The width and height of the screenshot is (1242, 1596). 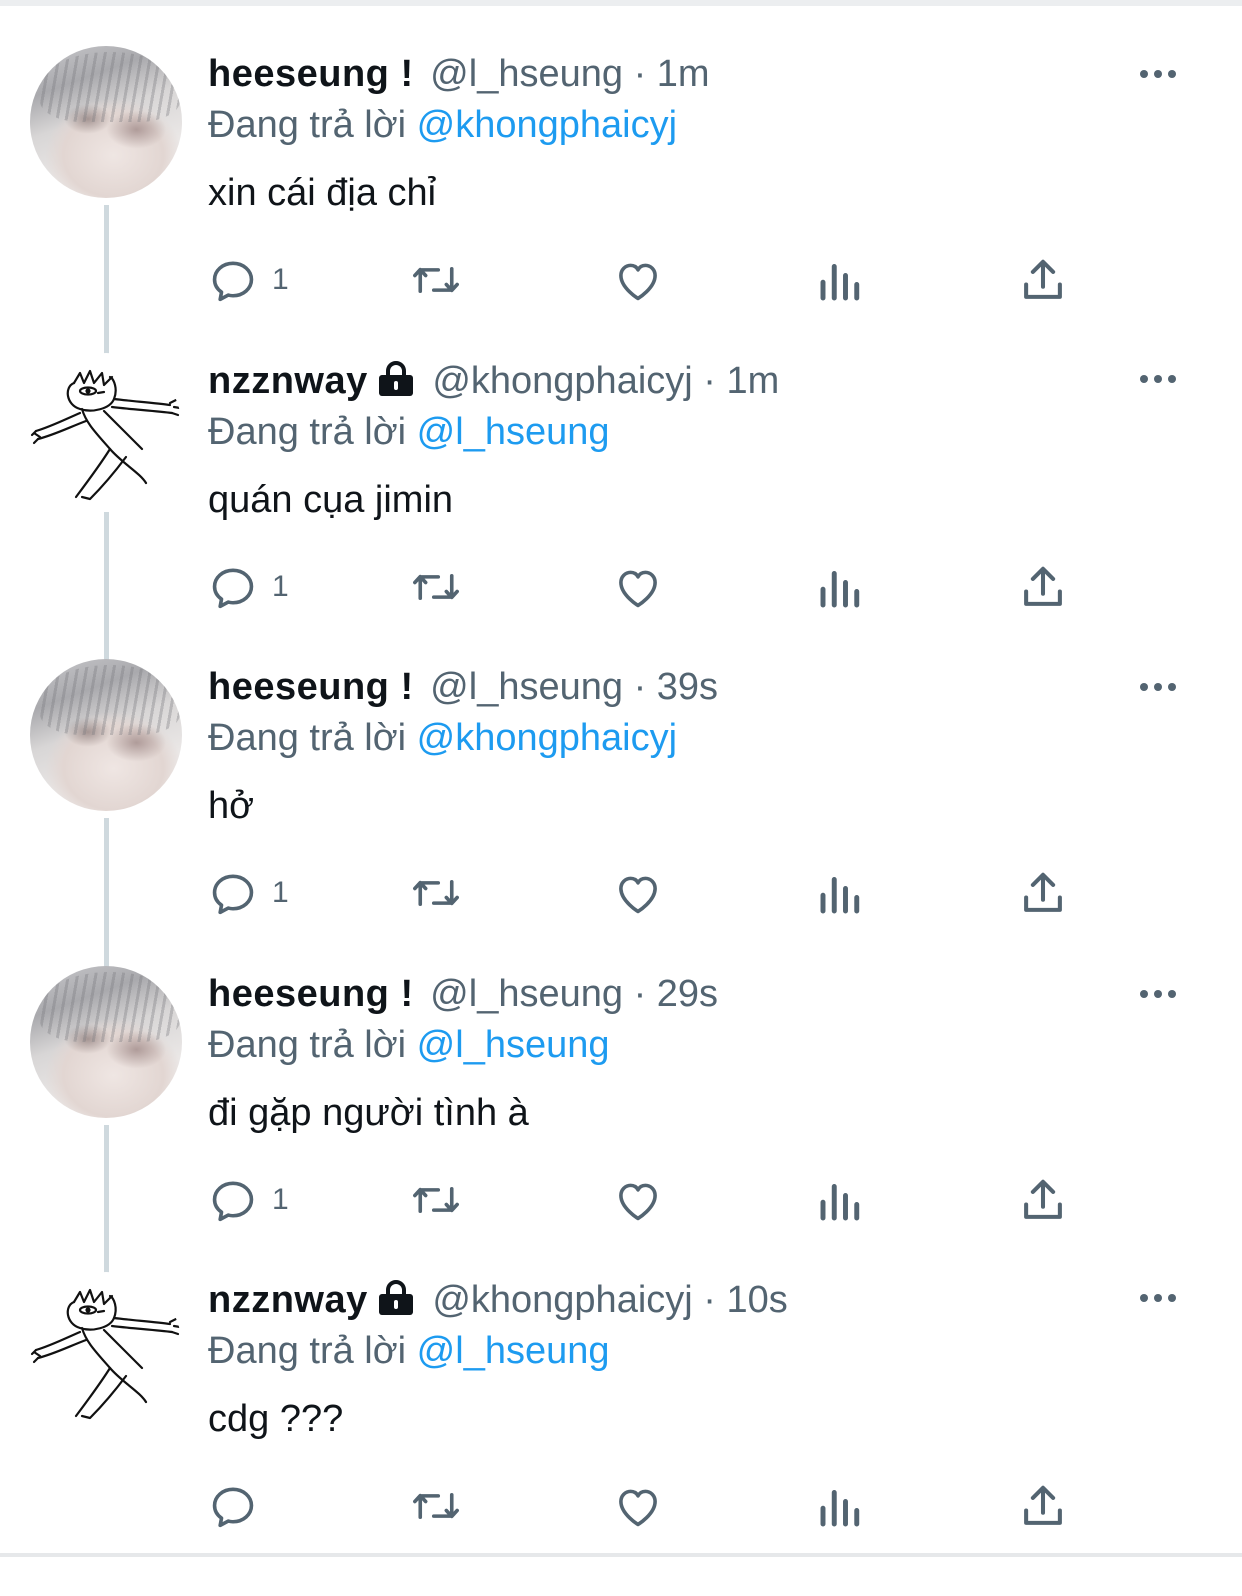 I want to click on tweet-header: nzznway @khongphaicyj · 10s, so click(x=498, y=1300).